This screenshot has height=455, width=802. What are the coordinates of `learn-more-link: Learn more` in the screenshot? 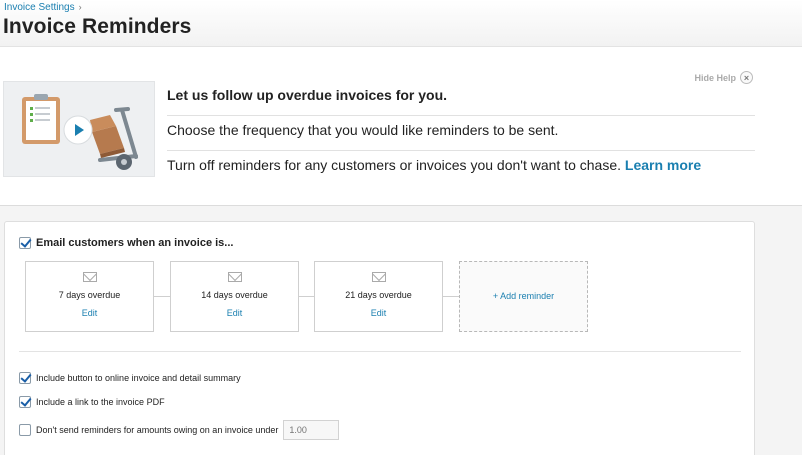 It's located at (663, 165).